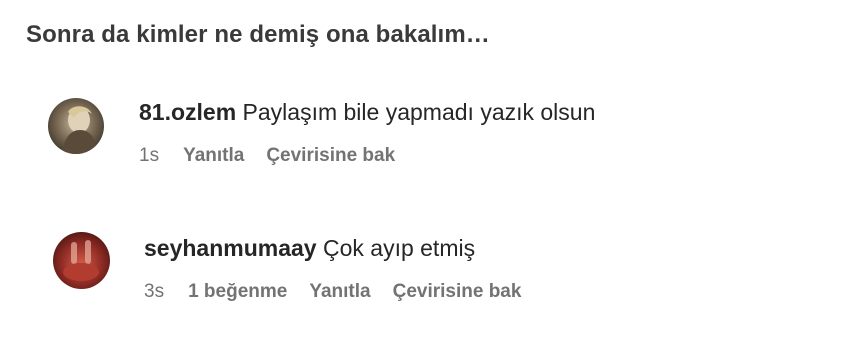  Describe the element at coordinates (149, 155) in the screenshot. I see `comment-timestamp: 1s` at that location.